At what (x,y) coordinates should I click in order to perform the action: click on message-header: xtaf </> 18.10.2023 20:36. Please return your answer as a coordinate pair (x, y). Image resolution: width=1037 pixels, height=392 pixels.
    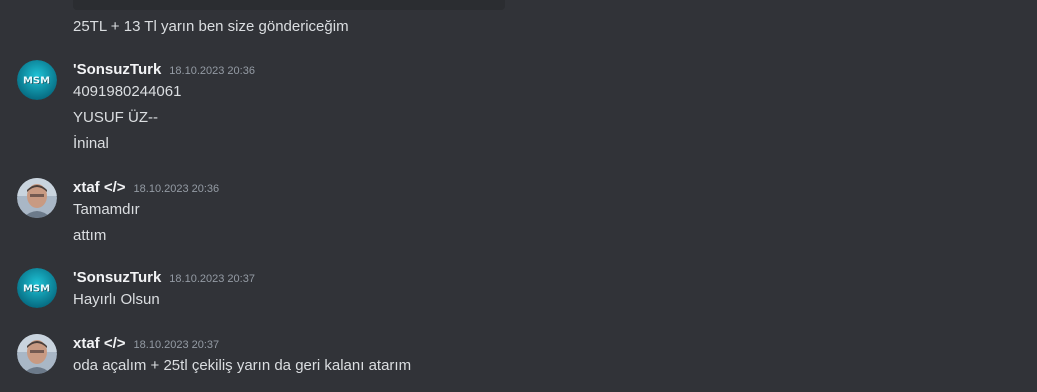
    Looking at the image, I should click on (146, 188).